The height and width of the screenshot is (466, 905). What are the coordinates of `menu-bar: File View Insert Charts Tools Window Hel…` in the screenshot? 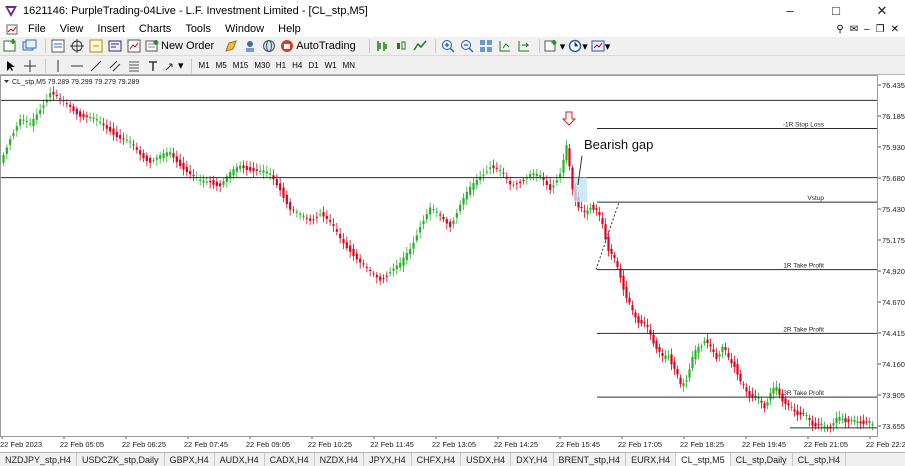 It's located at (452, 29).